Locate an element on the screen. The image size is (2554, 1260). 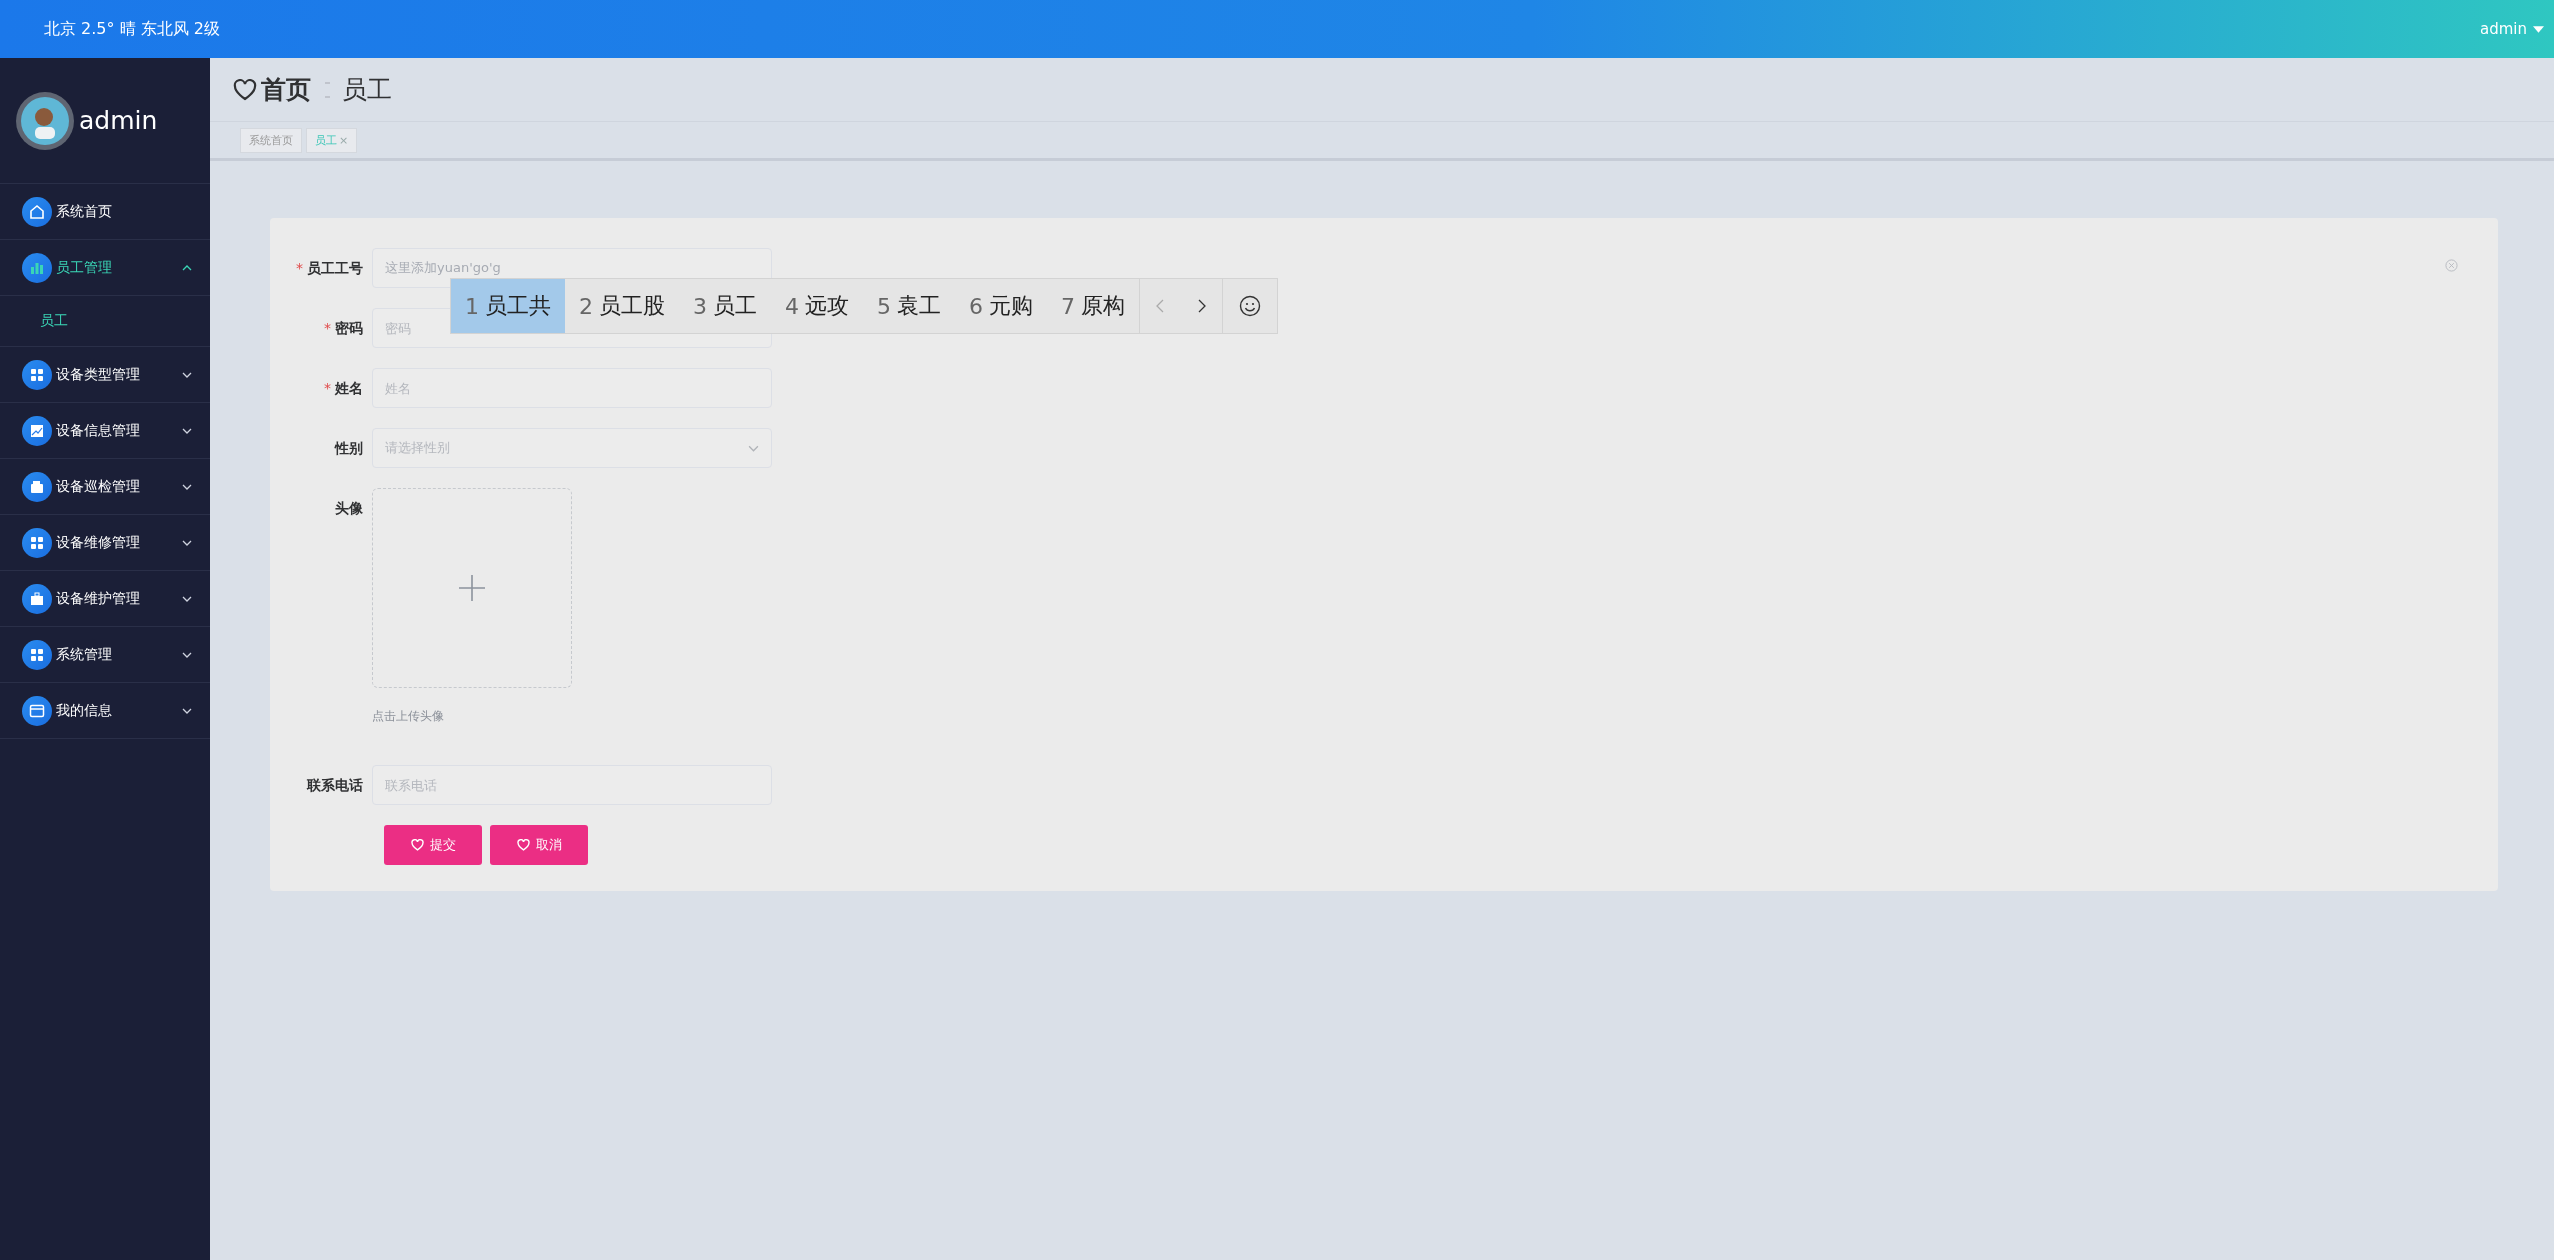
user-name: admin is located at coordinates (118, 120).